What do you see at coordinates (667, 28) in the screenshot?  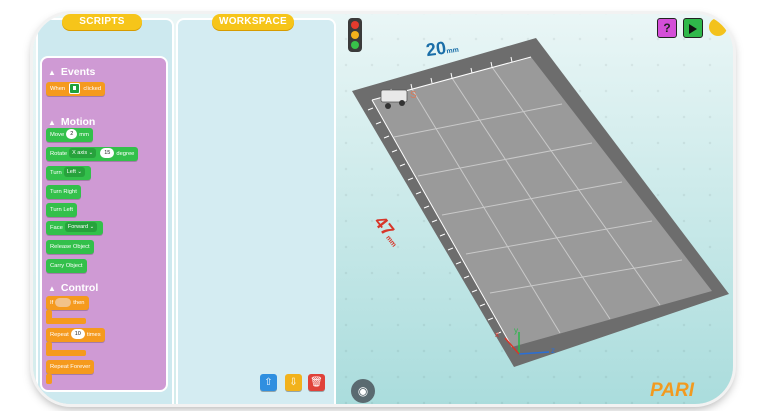 I see `help-button: ?` at bounding box center [667, 28].